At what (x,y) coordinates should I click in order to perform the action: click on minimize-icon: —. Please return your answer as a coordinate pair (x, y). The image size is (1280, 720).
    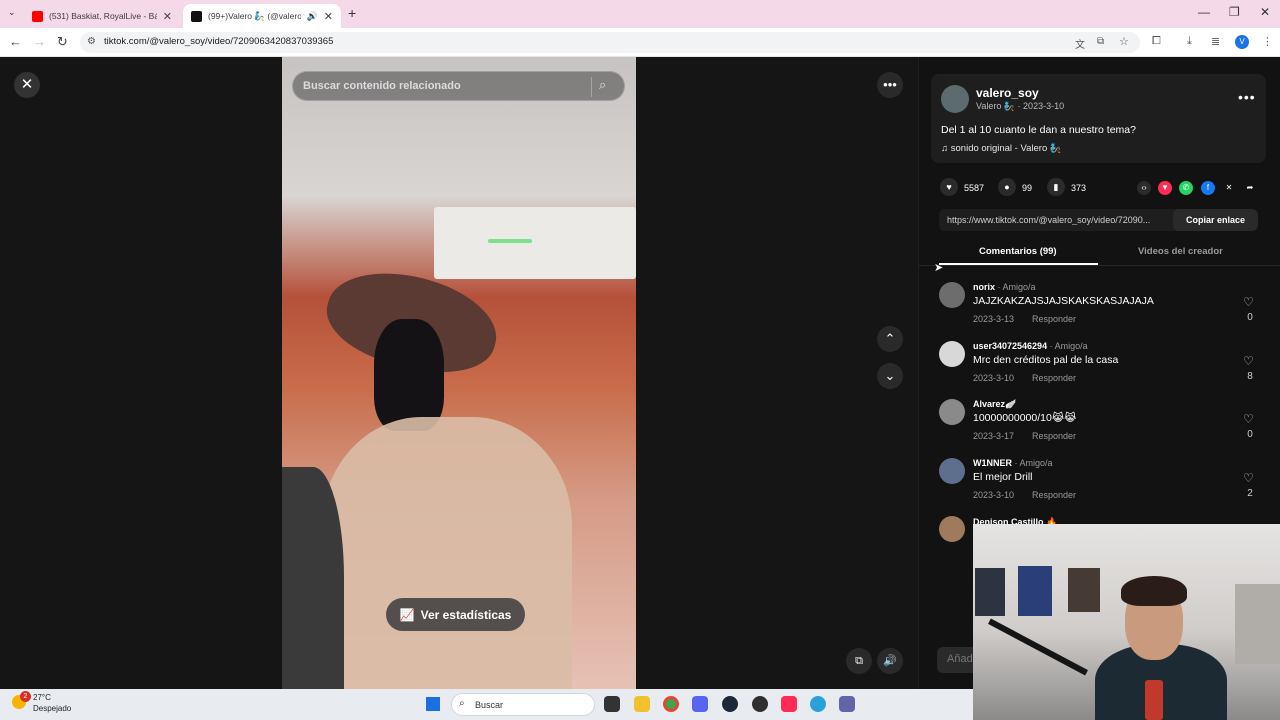
    Looking at the image, I should click on (1204, 12).